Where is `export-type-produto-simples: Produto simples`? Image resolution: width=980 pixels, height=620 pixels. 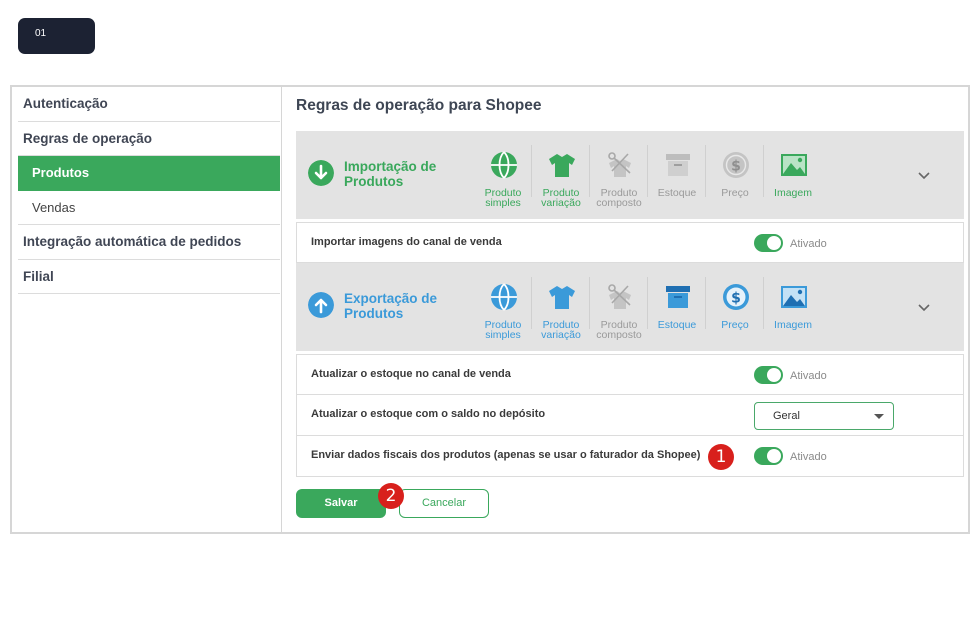 export-type-produto-simples: Produto simples is located at coordinates (503, 310).